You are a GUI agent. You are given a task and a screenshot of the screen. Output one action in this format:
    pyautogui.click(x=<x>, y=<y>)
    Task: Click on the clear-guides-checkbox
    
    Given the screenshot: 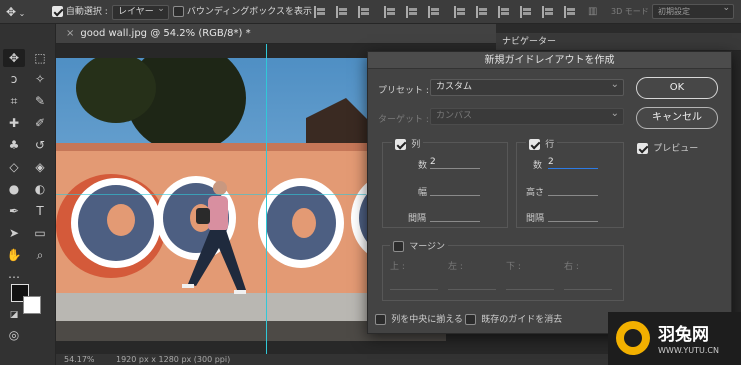 What is the action you would take?
    pyautogui.click(x=470, y=319)
    